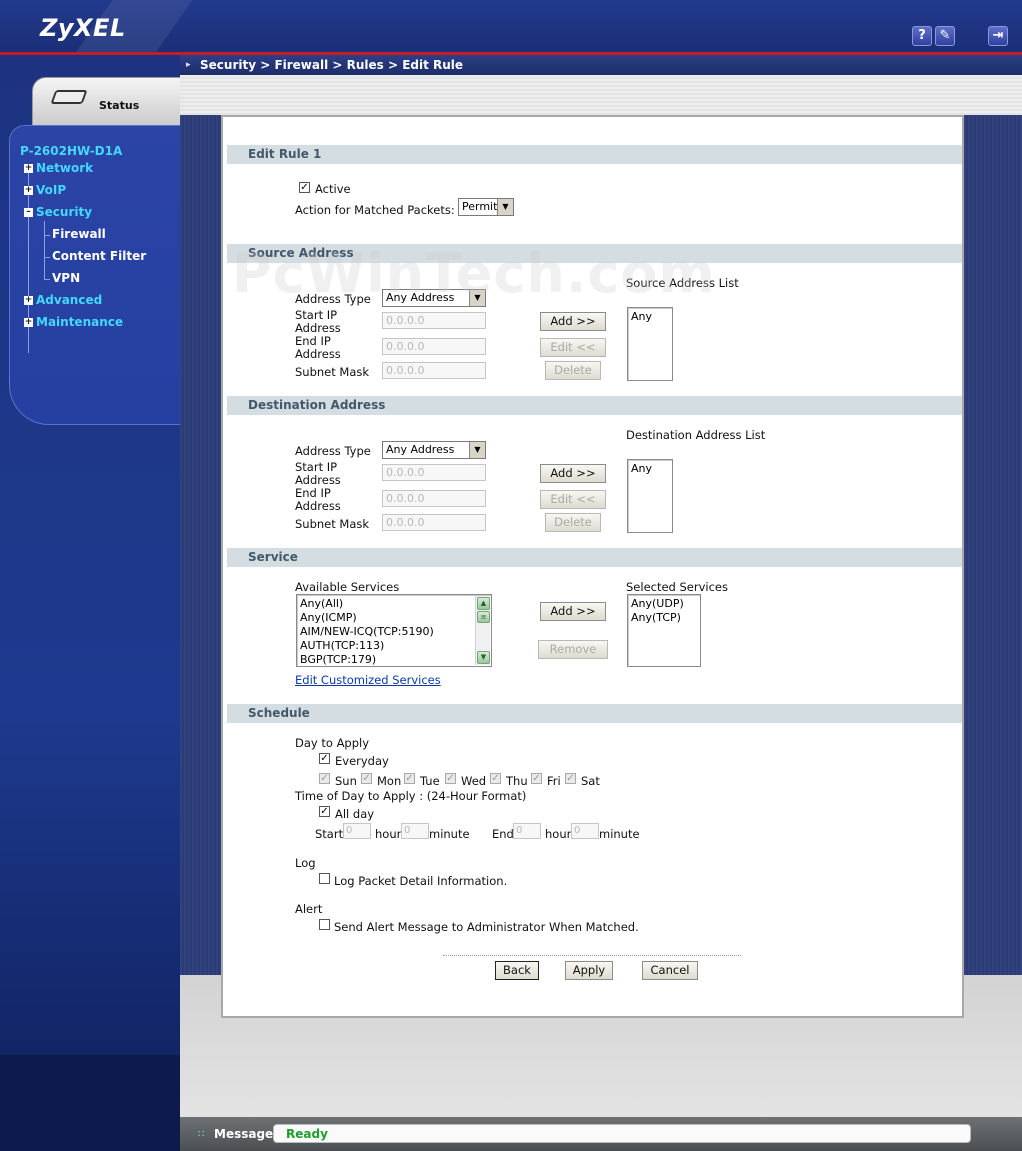 This screenshot has width=1022, height=1151. Describe the element at coordinates (318, 321) in the screenshot. I see `source-start-ip-label: Start IP Address` at that location.